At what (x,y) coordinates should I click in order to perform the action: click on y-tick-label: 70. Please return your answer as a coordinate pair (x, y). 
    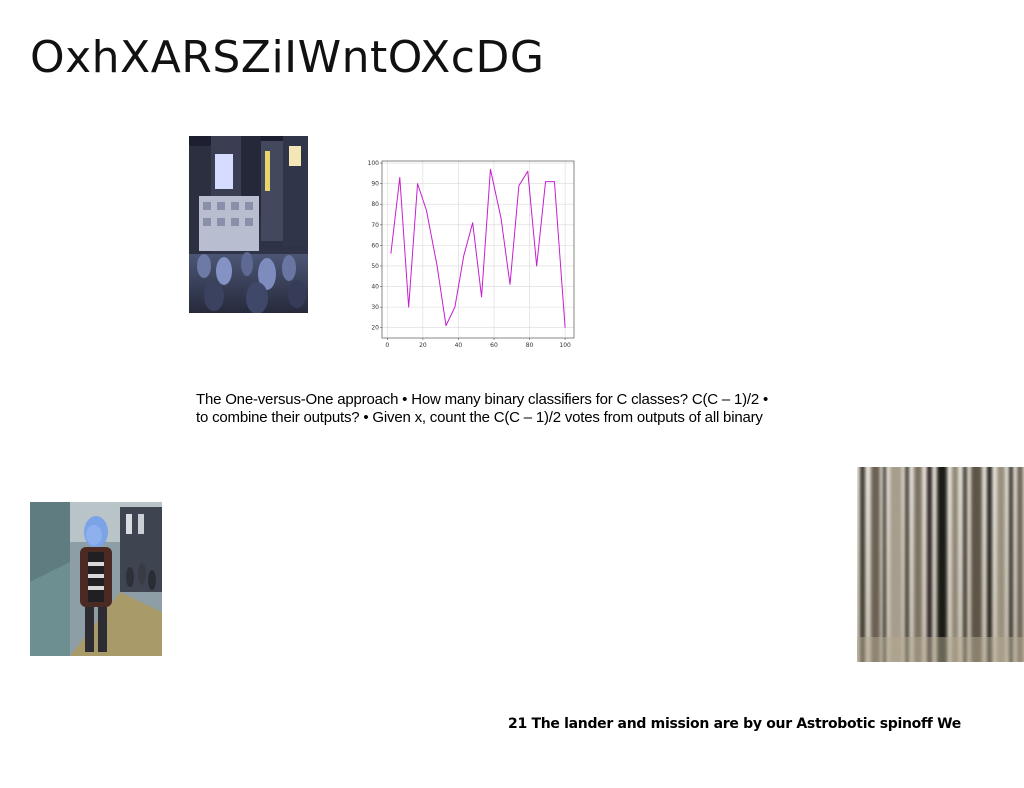
    Looking at the image, I should click on (375, 225).